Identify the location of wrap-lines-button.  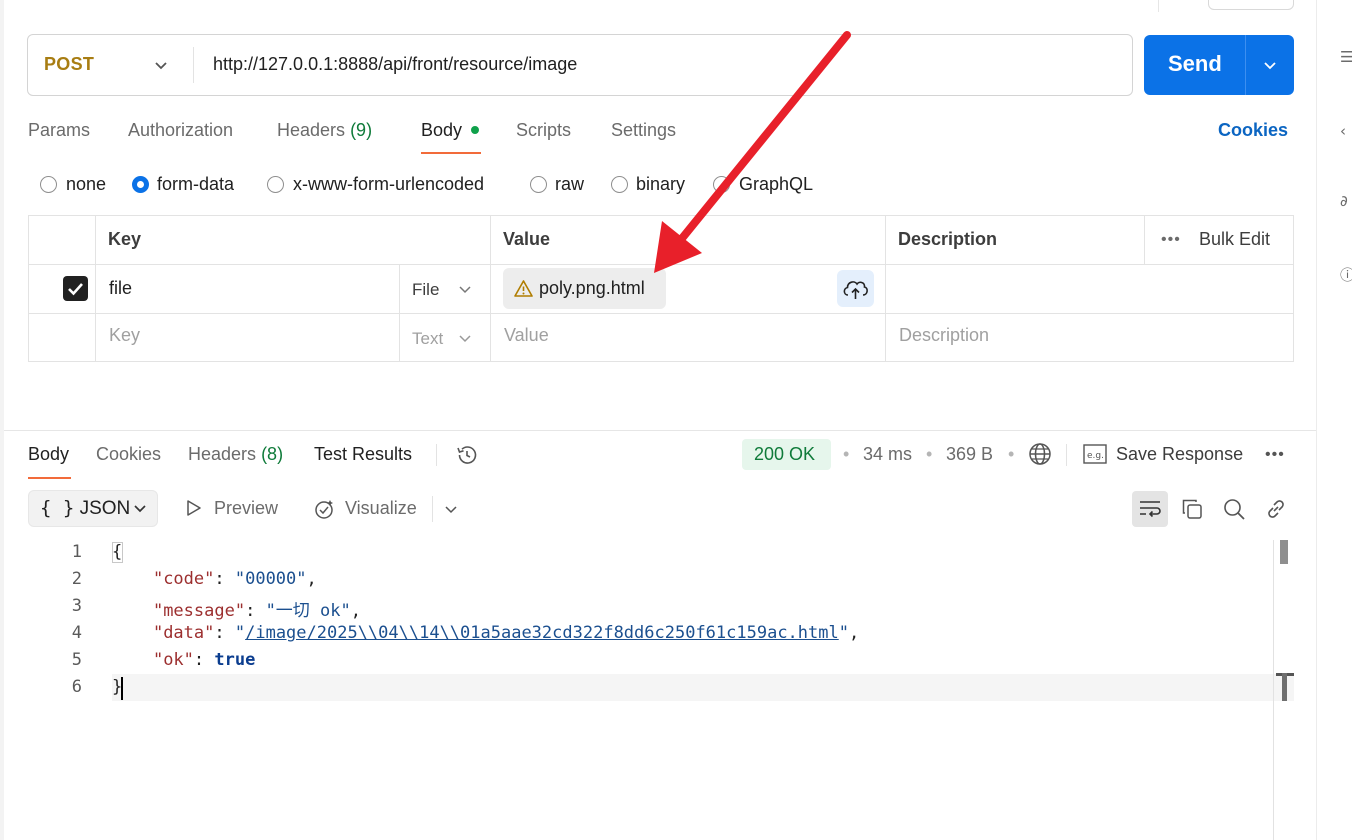
(1150, 509).